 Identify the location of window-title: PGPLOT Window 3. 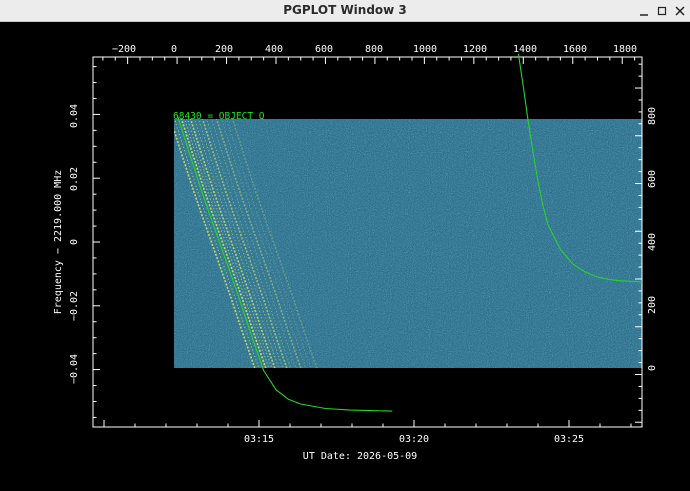
(345, 10).